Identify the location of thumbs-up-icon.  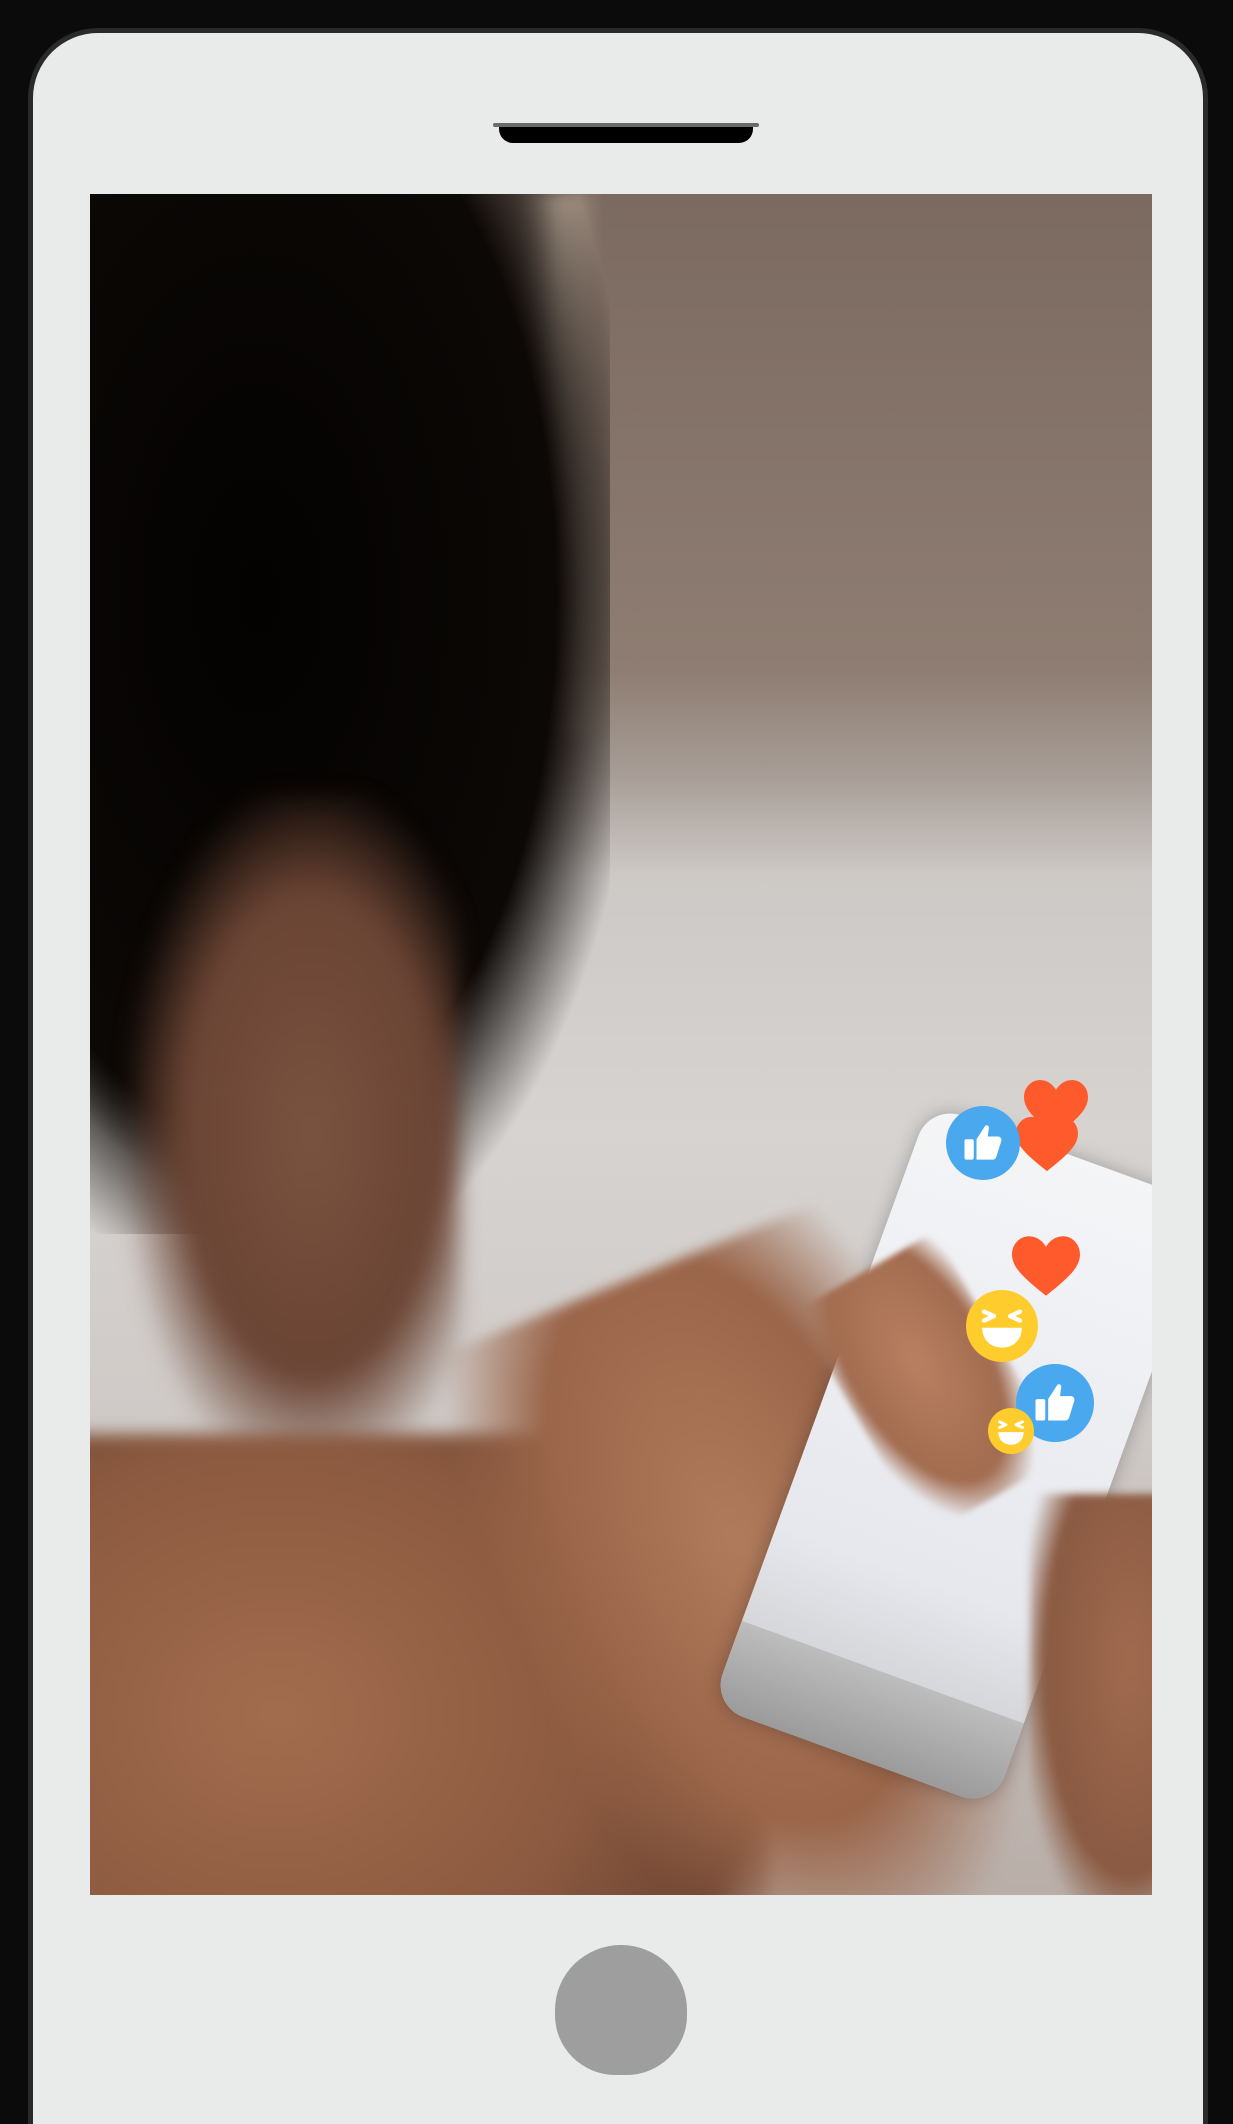
(983, 1143).